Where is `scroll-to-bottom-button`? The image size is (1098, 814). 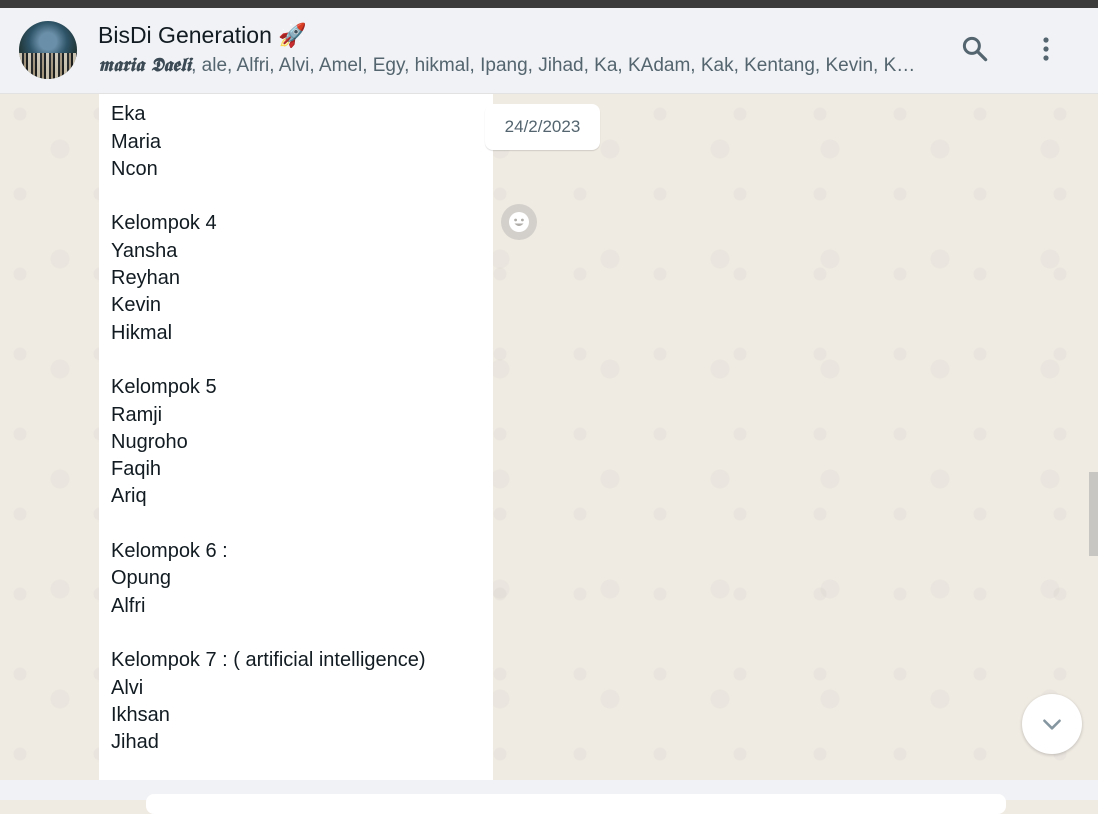
scroll-to-bottom-button is located at coordinates (1052, 724).